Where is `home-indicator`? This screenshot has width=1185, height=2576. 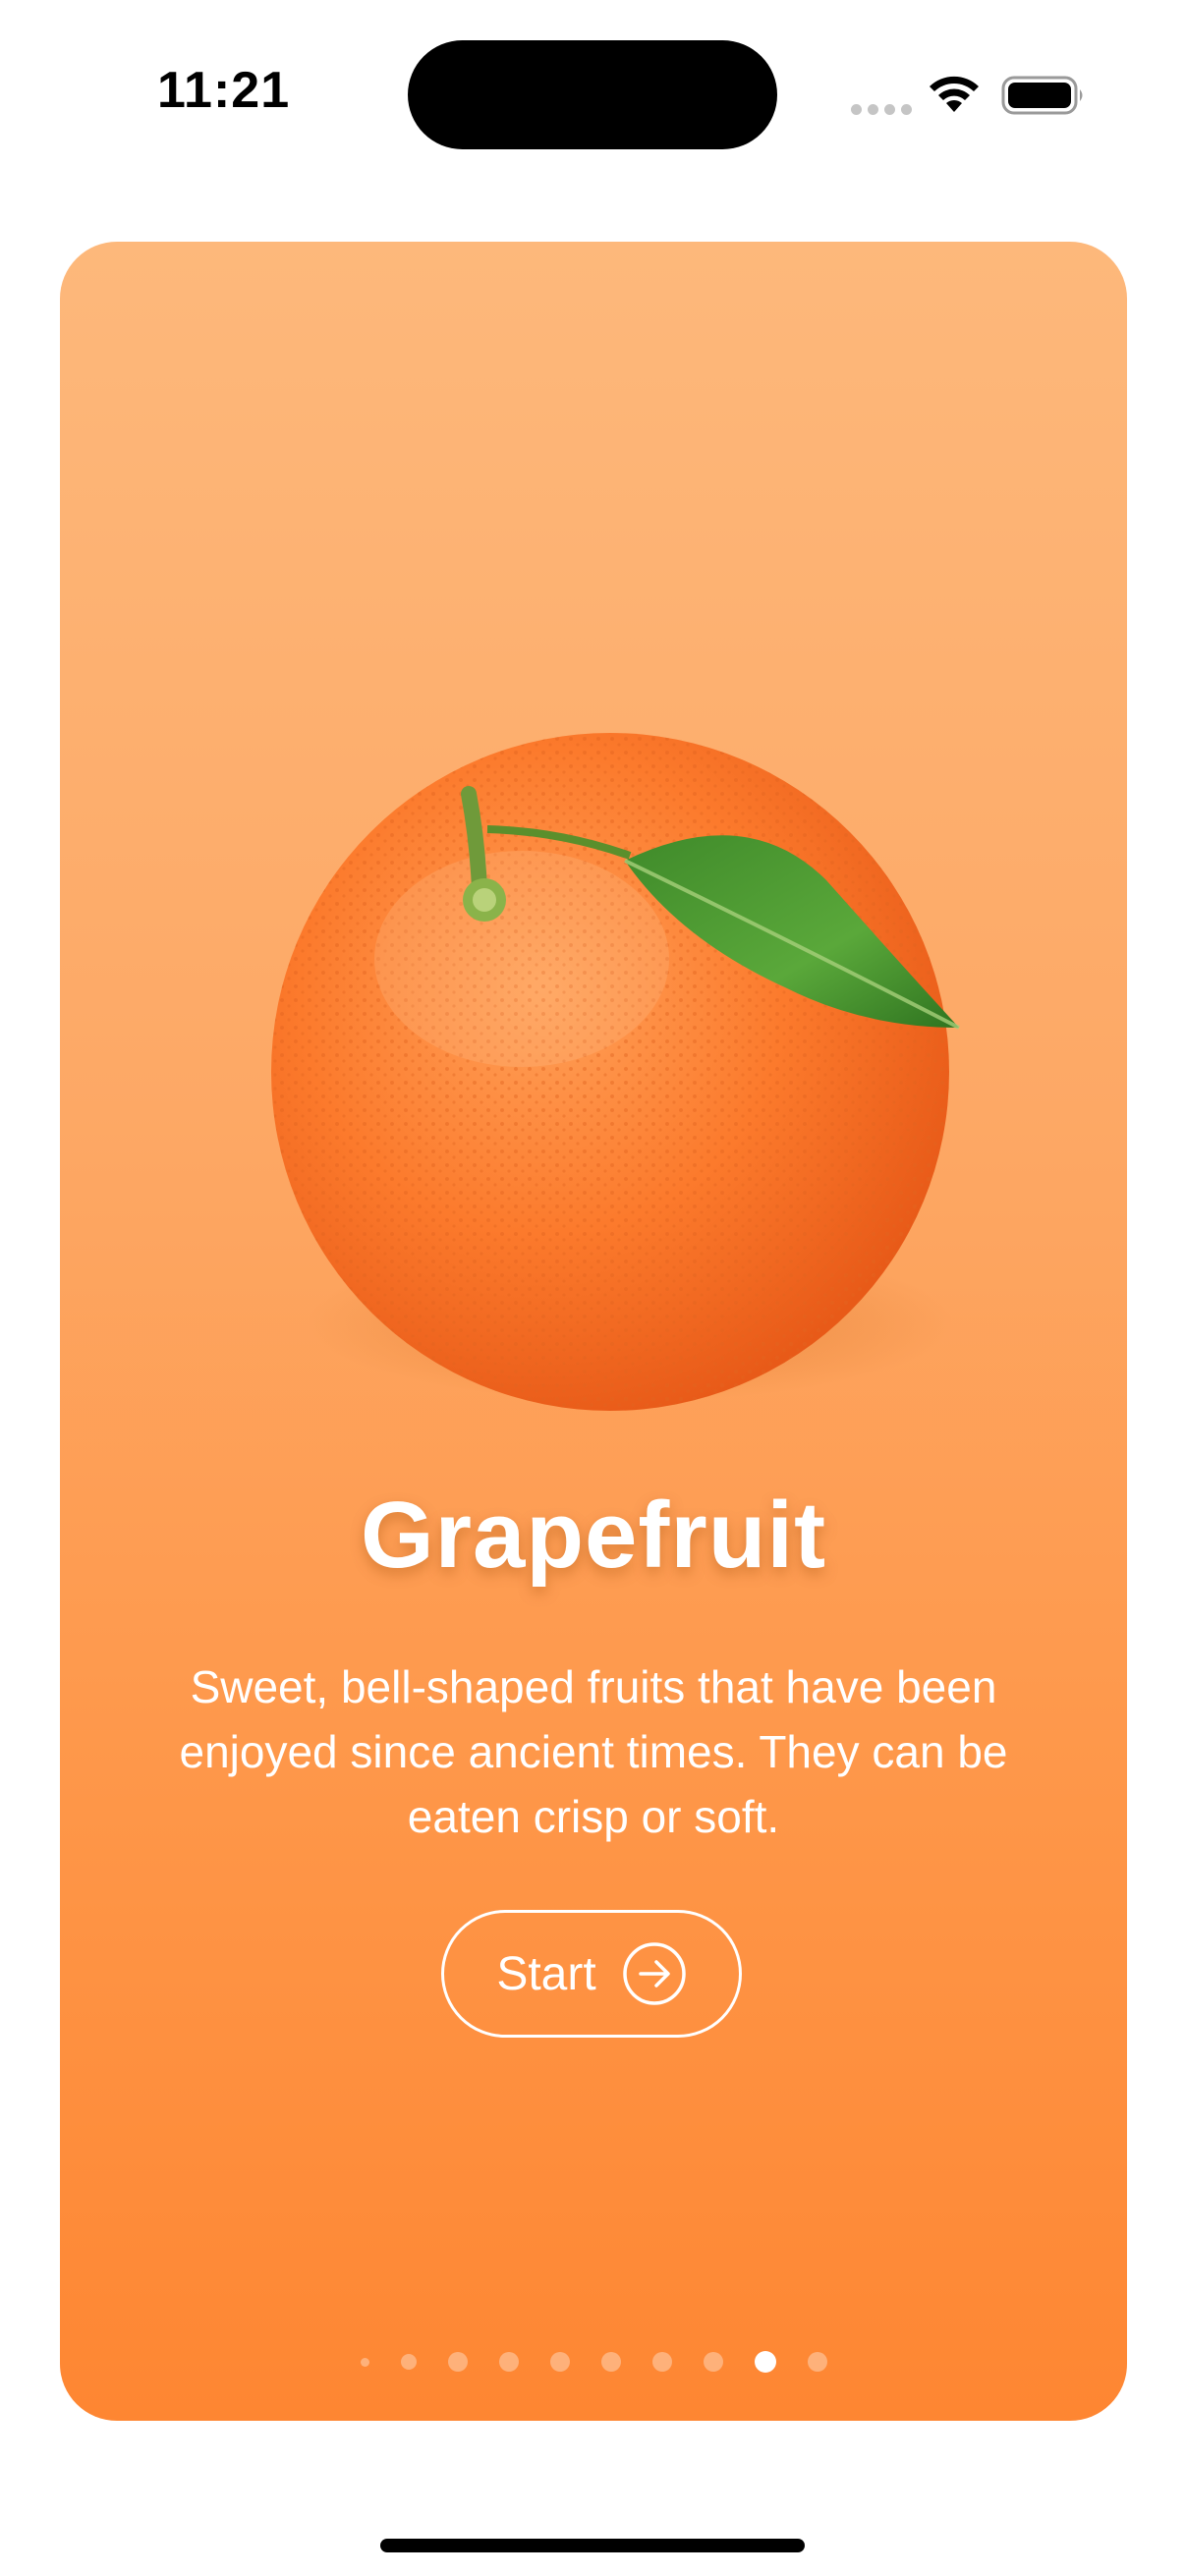 home-indicator is located at coordinates (592, 2545).